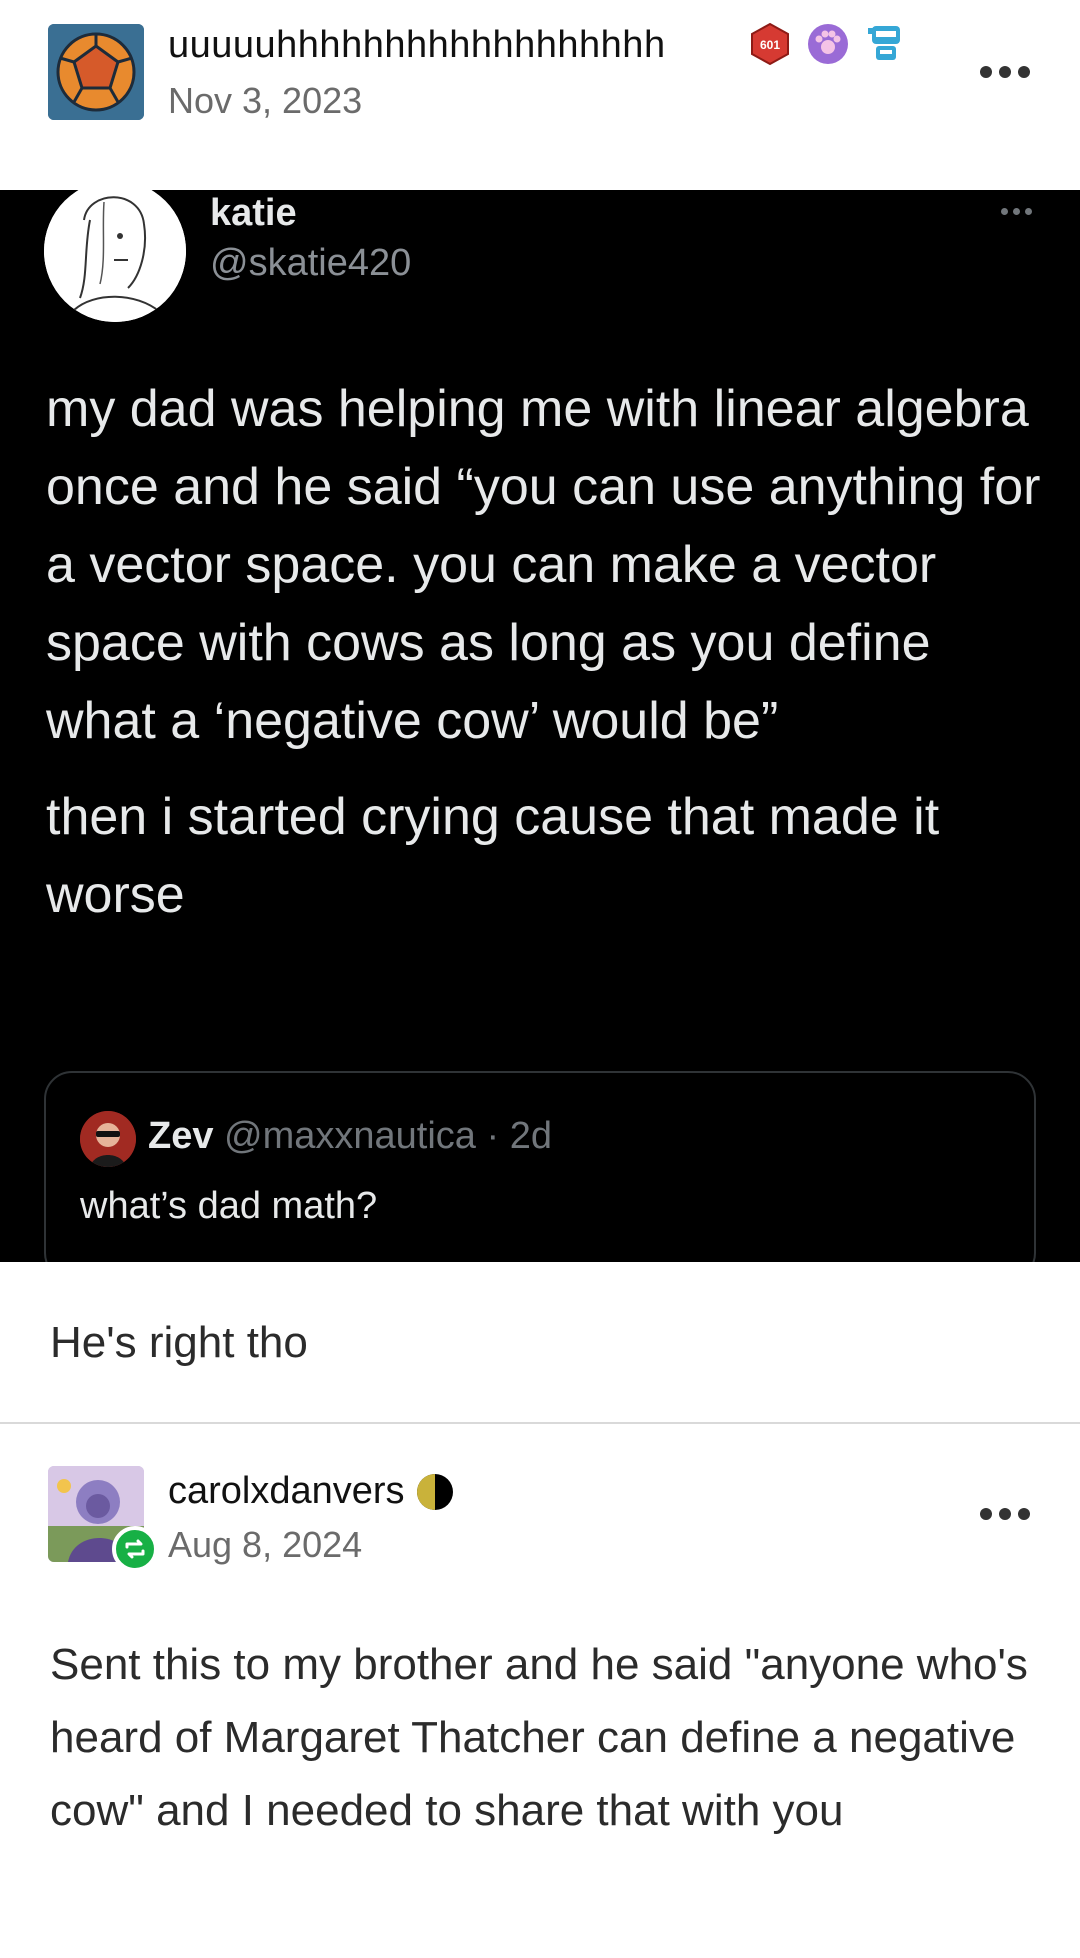 The width and height of the screenshot is (1080, 1958). I want to click on sketch-portrait-icon, so click(115, 256).